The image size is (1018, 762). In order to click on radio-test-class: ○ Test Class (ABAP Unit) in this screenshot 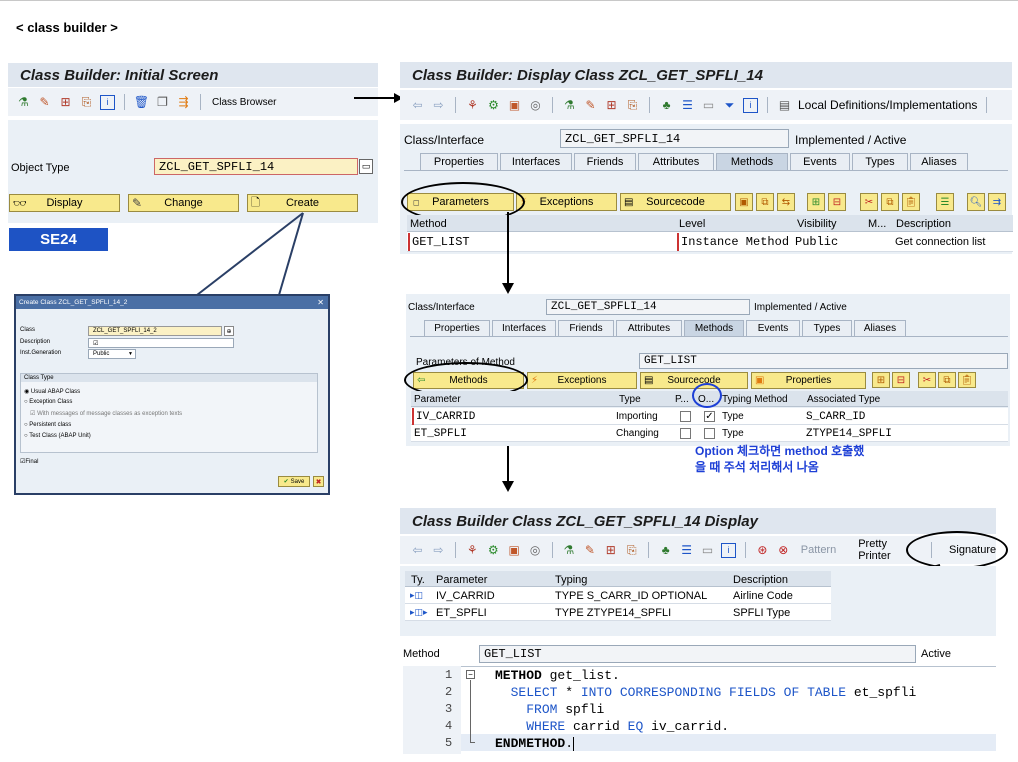, I will do `click(57, 436)`.